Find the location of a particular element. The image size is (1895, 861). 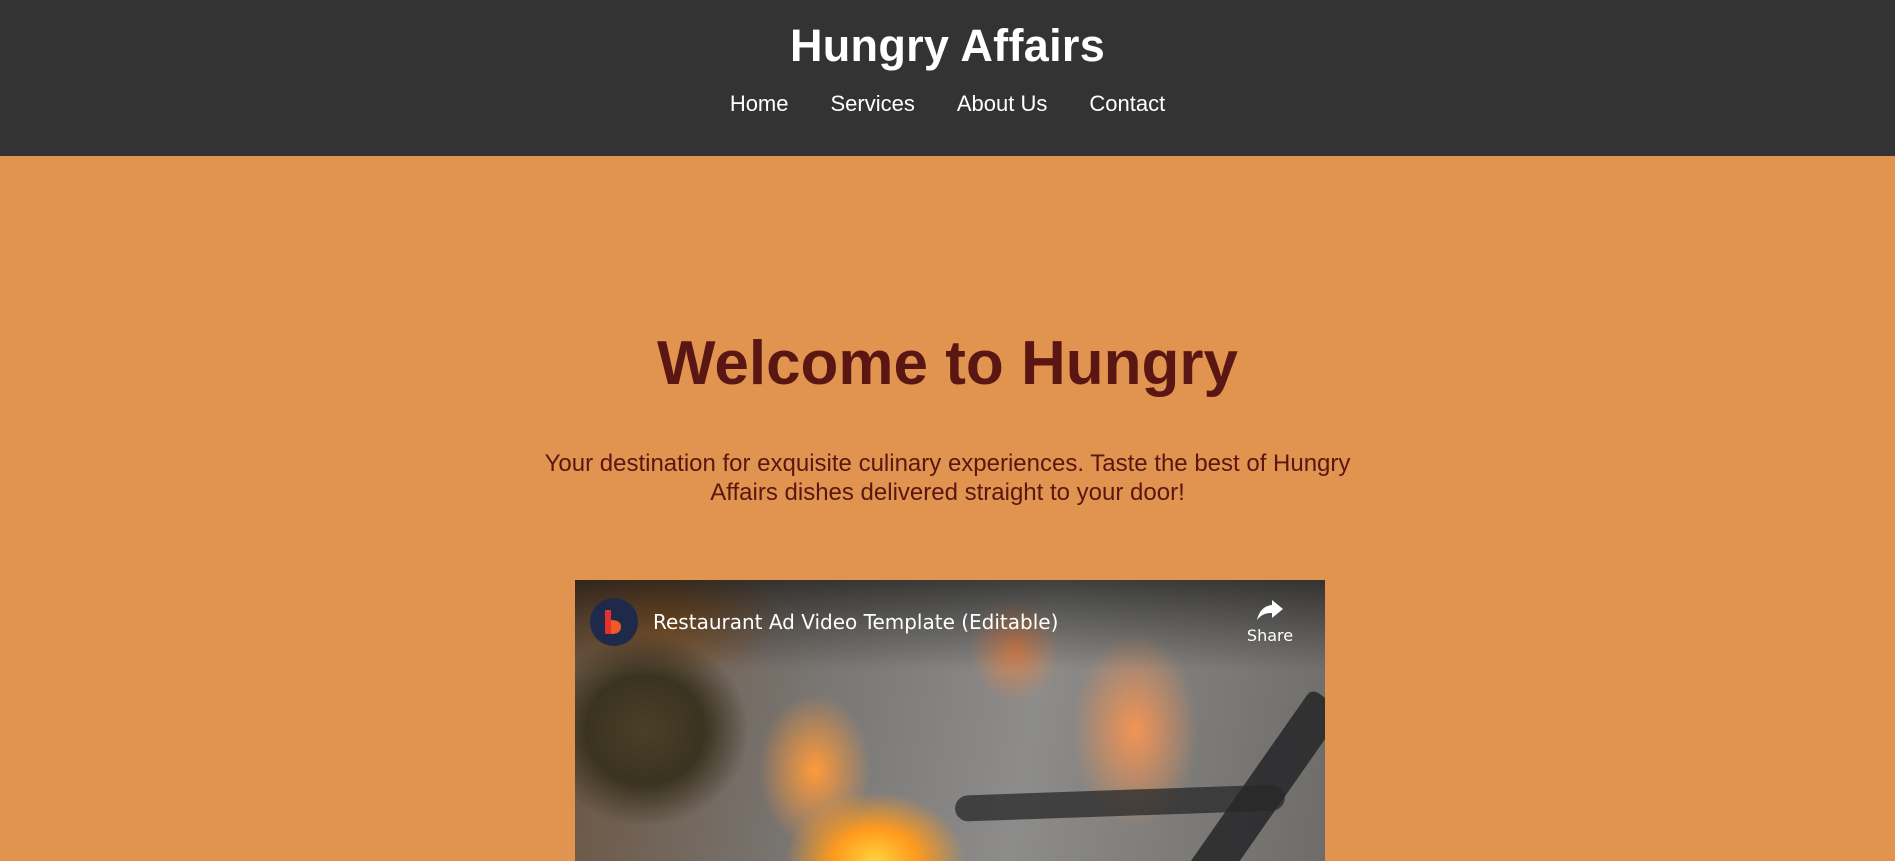

main-nav: Home Services About Us Contact is located at coordinates (947, 104).